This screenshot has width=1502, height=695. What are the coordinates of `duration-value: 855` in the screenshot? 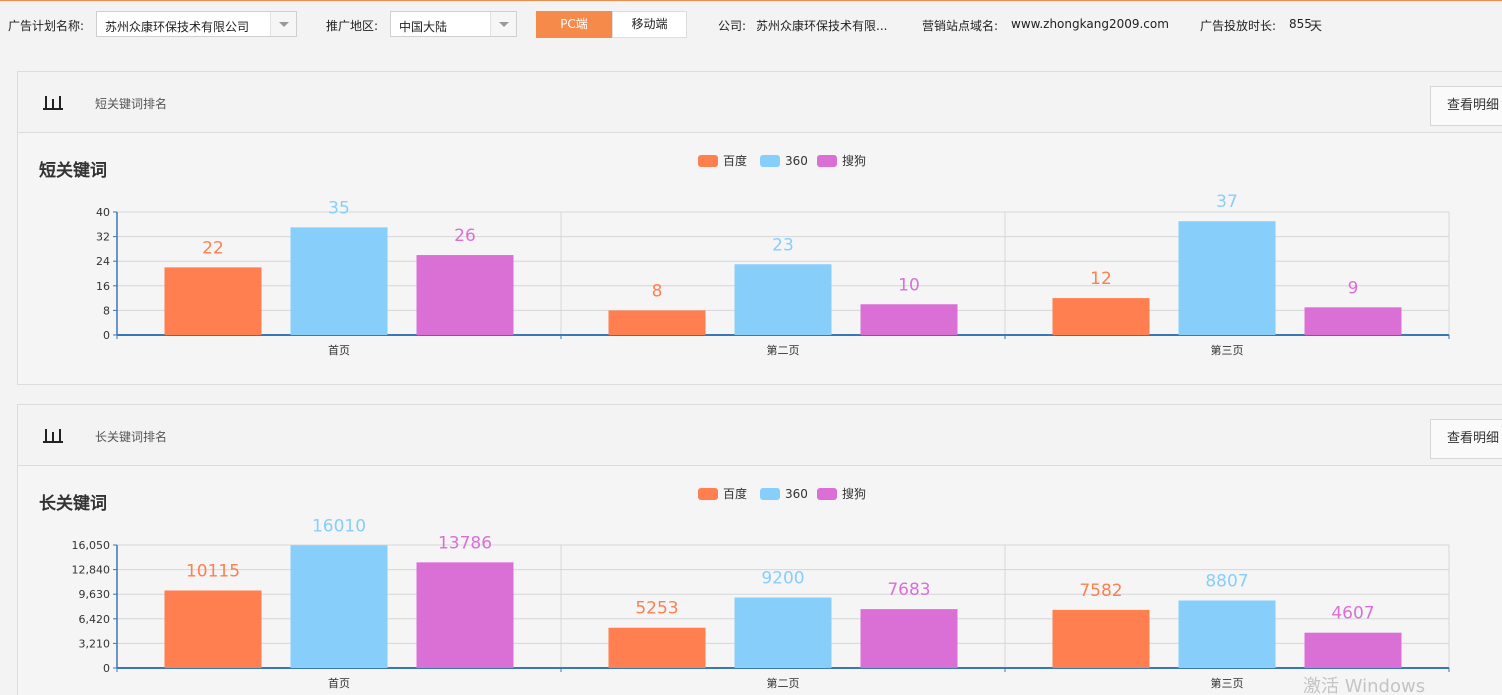 It's located at (1300, 24).